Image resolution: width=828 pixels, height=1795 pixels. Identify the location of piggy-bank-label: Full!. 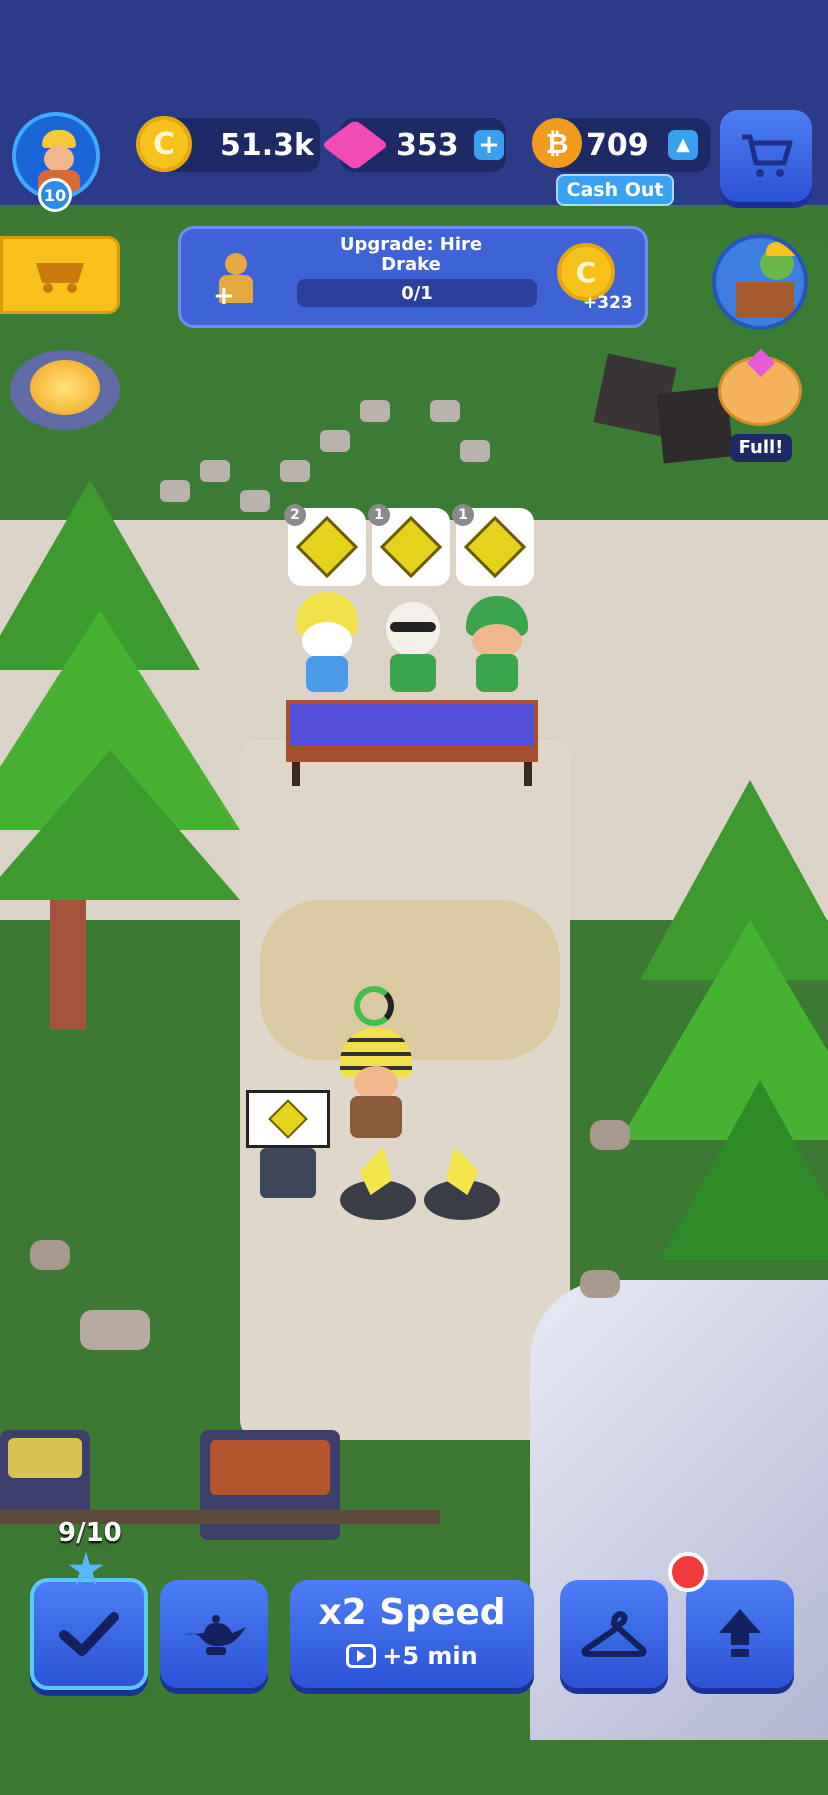
(761, 448).